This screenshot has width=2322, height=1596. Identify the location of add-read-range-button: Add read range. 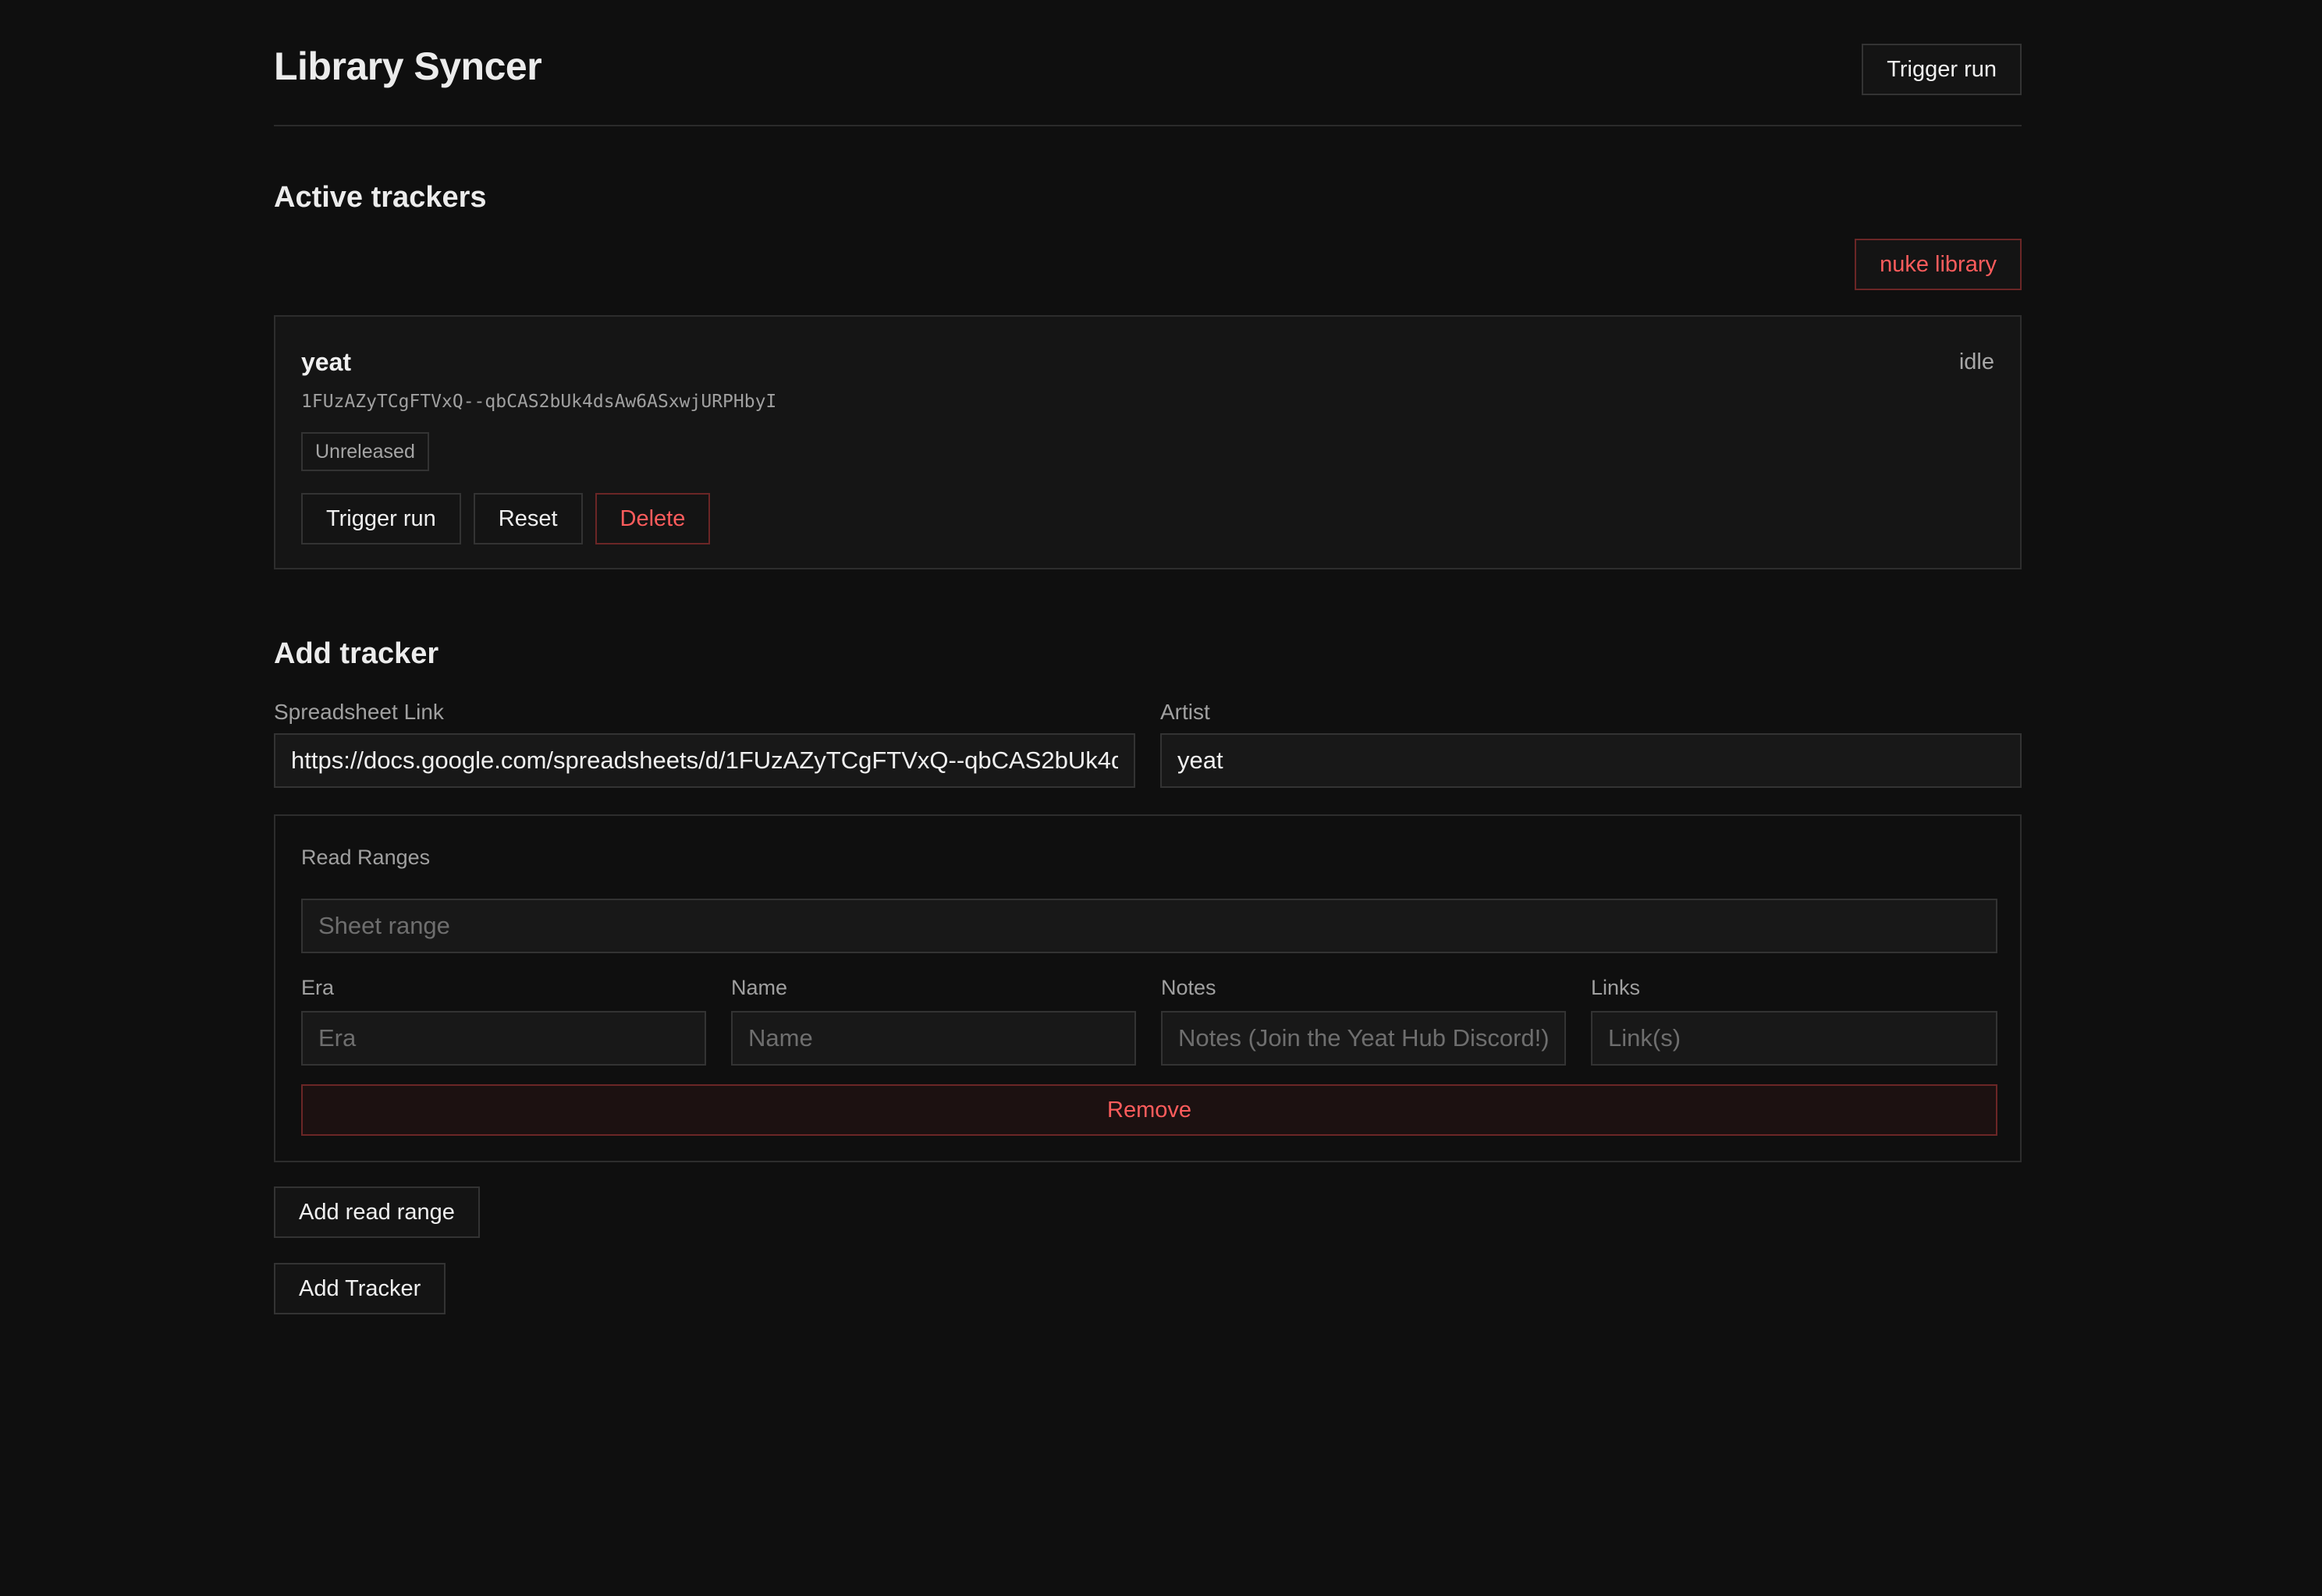
(377, 1212).